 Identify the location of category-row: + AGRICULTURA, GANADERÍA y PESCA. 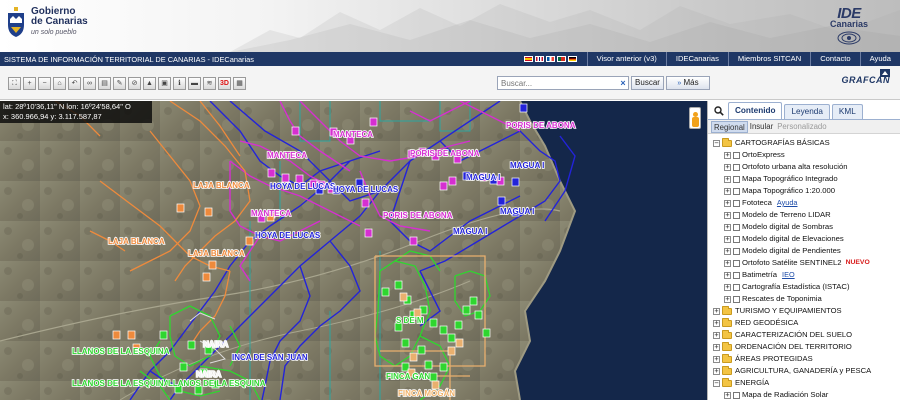
(804, 371).